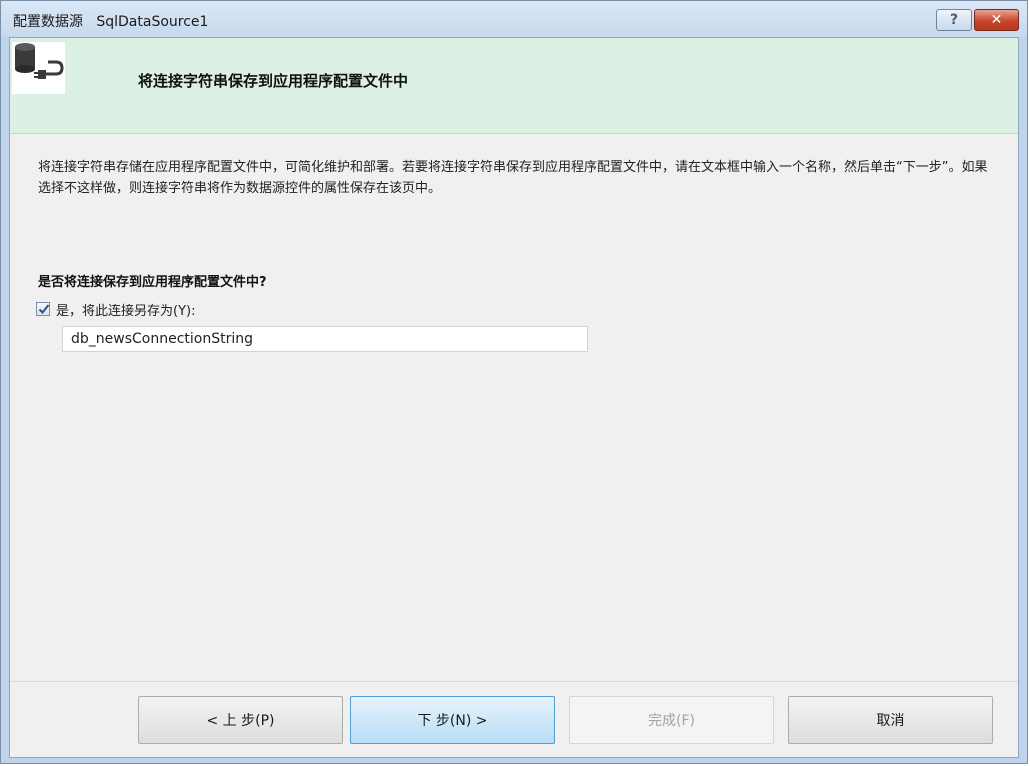 The width and height of the screenshot is (1030, 766). Describe the element at coordinates (514, 86) in the screenshot. I see `wizard-header: 将连接字符串保存到应用程序配置文件中` at that location.